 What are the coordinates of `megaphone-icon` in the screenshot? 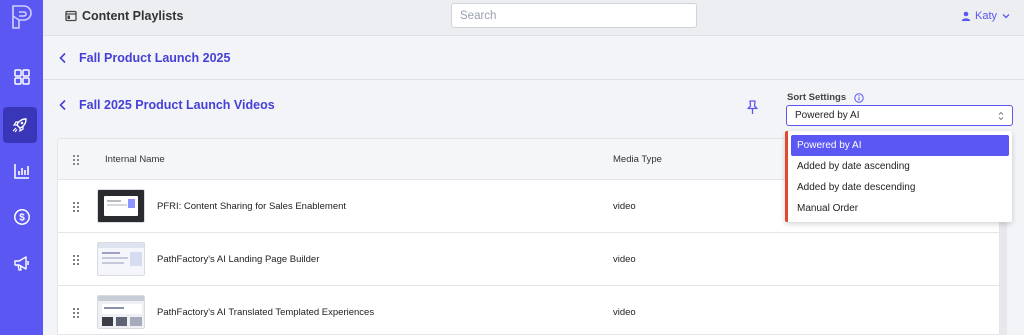 It's located at (21, 263).